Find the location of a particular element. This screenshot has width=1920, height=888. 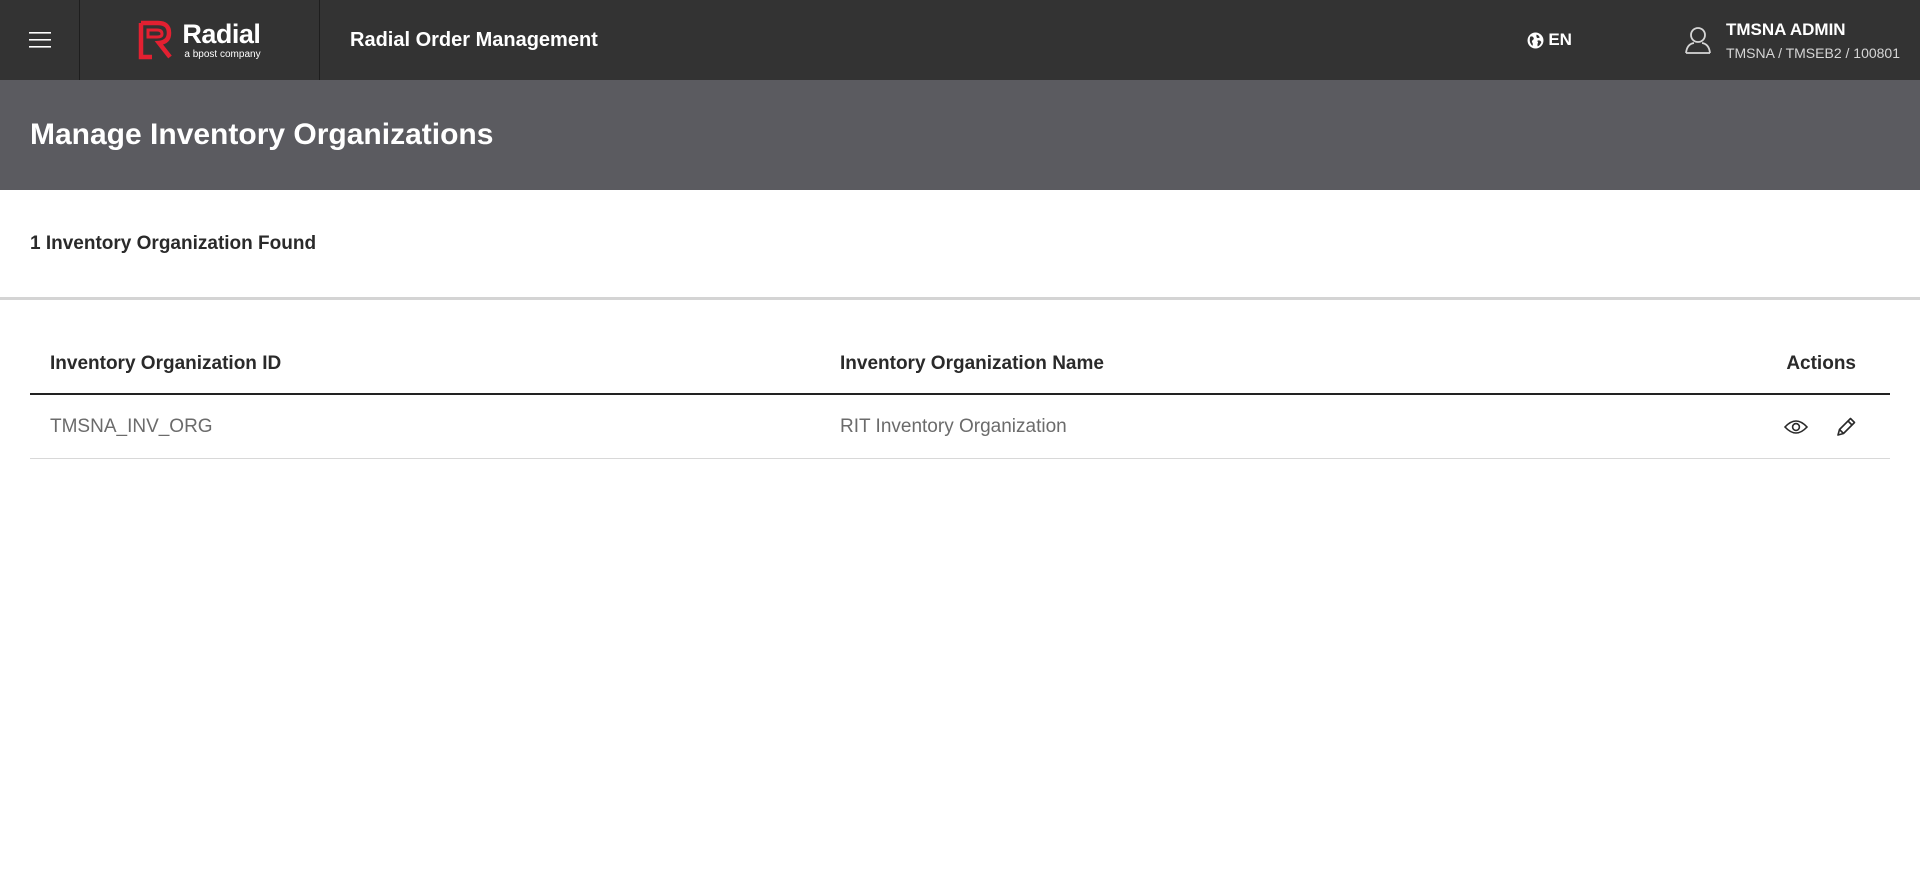

edit-button is located at coordinates (1846, 427).